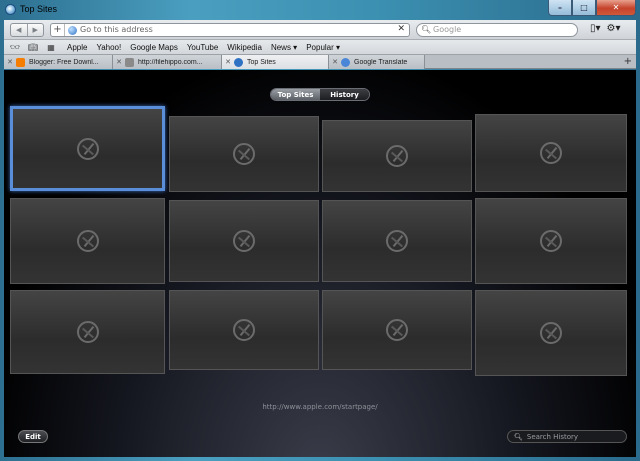 This screenshot has width=640, height=461. I want to click on history-search-input: Search History, so click(552, 437).